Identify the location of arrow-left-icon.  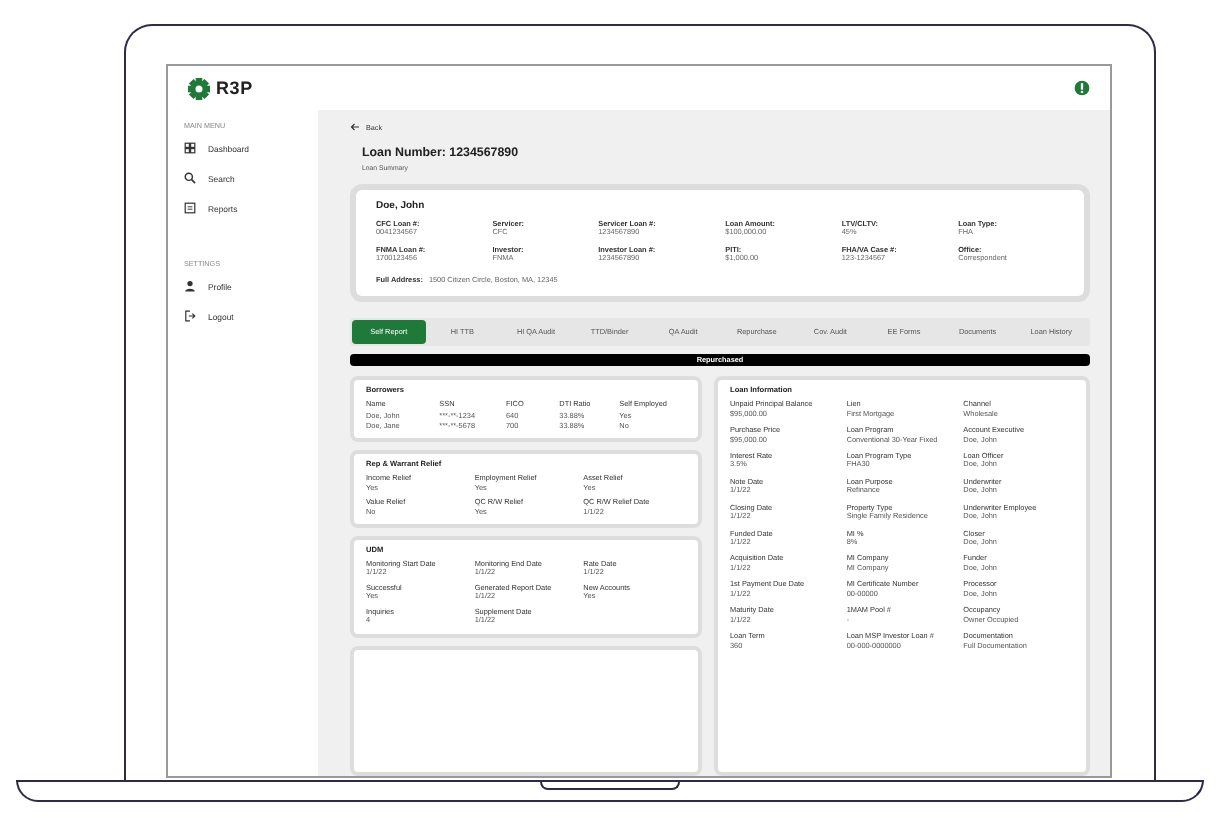
(355, 127).